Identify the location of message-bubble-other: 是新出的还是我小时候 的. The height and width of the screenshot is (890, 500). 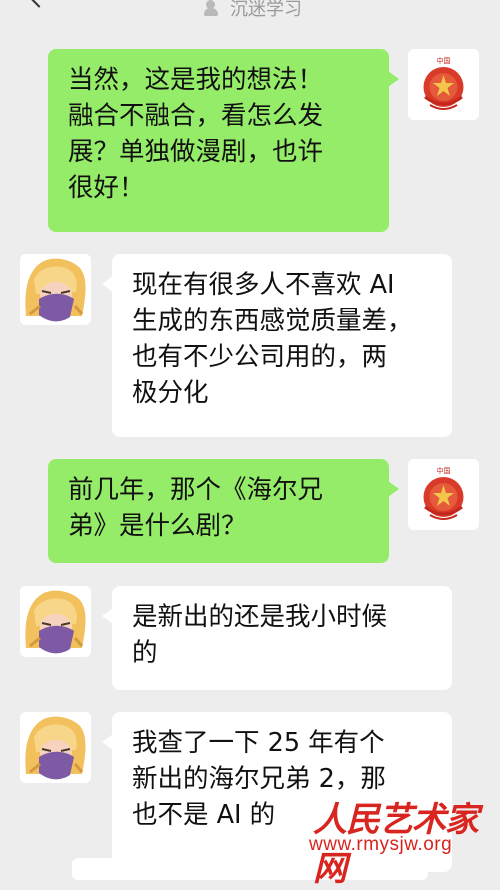
(277, 638).